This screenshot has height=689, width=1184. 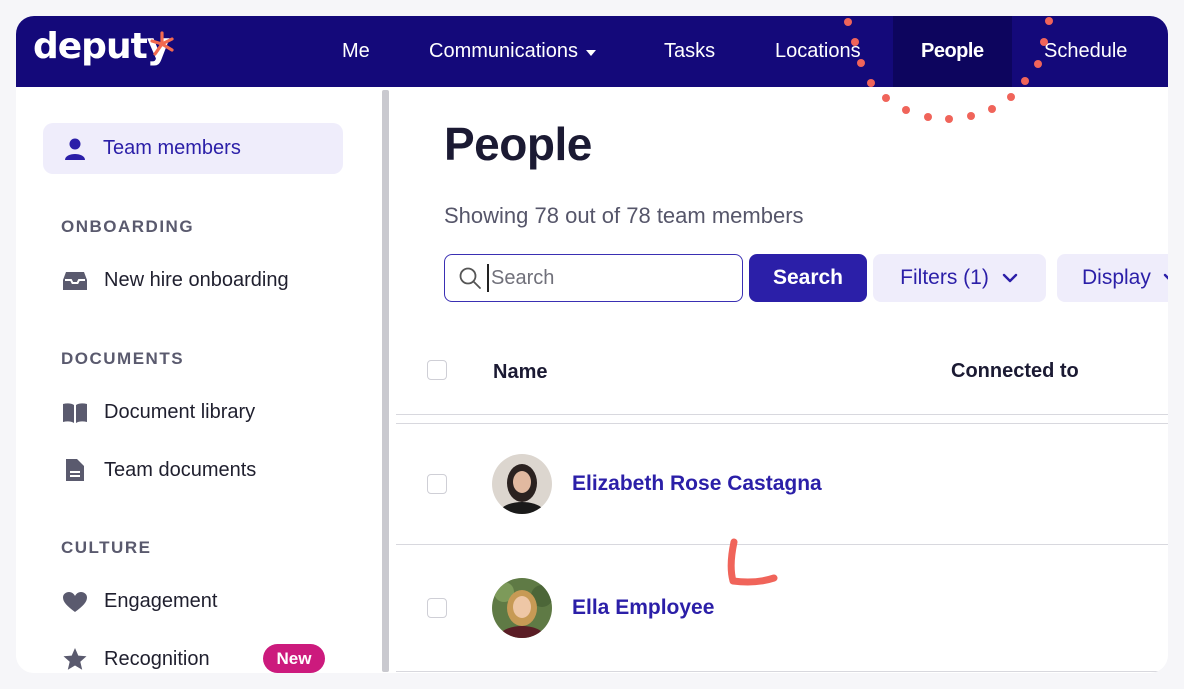 I want to click on nav-me-label: Me, so click(x=356, y=51).